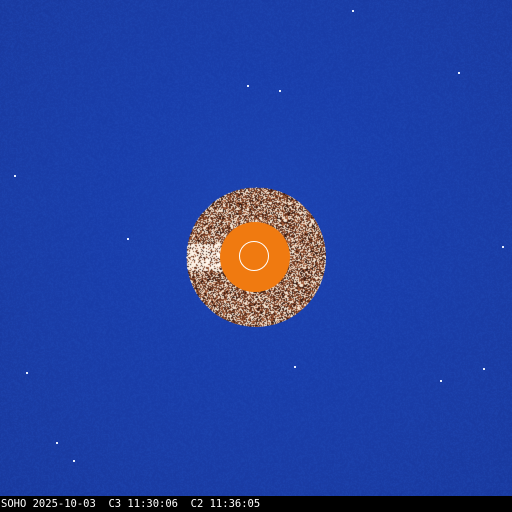 The image size is (512, 512). Describe the element at coordinates (256, 504) in the screenshot. I see `timestamp-caption: SOHO 2025-10-03 C3 11:30:06 C2 11:36:05` at that location.